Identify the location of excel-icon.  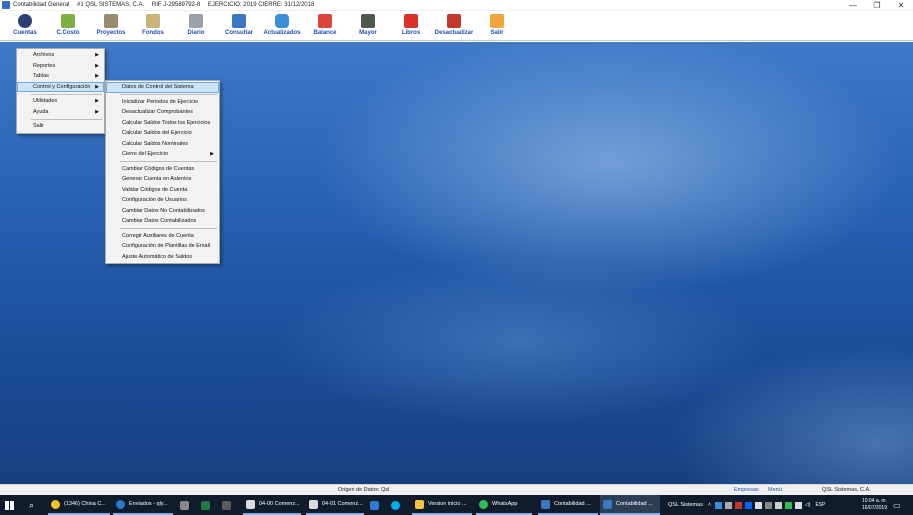
(205, 505).